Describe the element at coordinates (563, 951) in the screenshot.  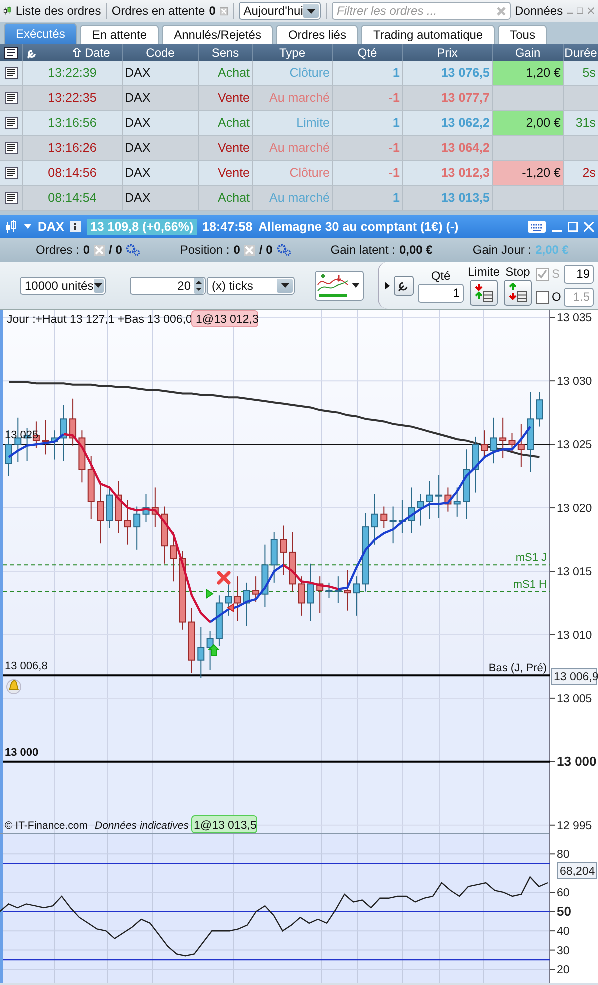
I see `axis-label: 30` at that location.